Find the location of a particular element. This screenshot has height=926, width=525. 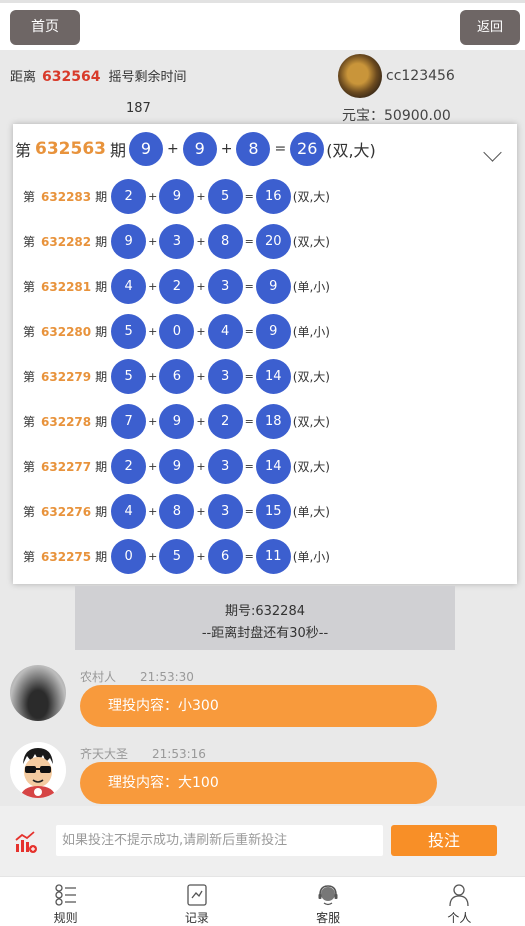

bottom-tab-bar: 规则 记录 客服 个人 is located at coordinates (262, 901).